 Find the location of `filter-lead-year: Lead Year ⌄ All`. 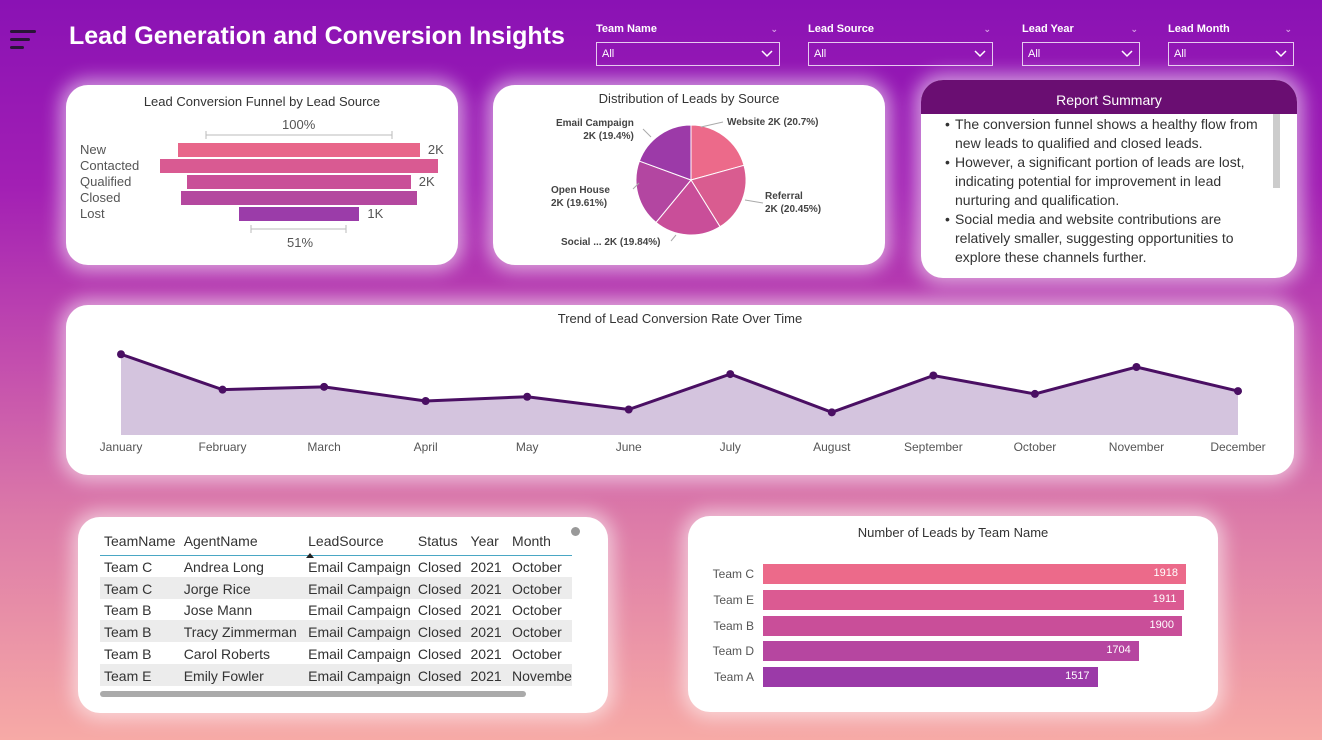

filter-lead-year: Lead Year ⌄ All is located at coordinates (1081, 43).